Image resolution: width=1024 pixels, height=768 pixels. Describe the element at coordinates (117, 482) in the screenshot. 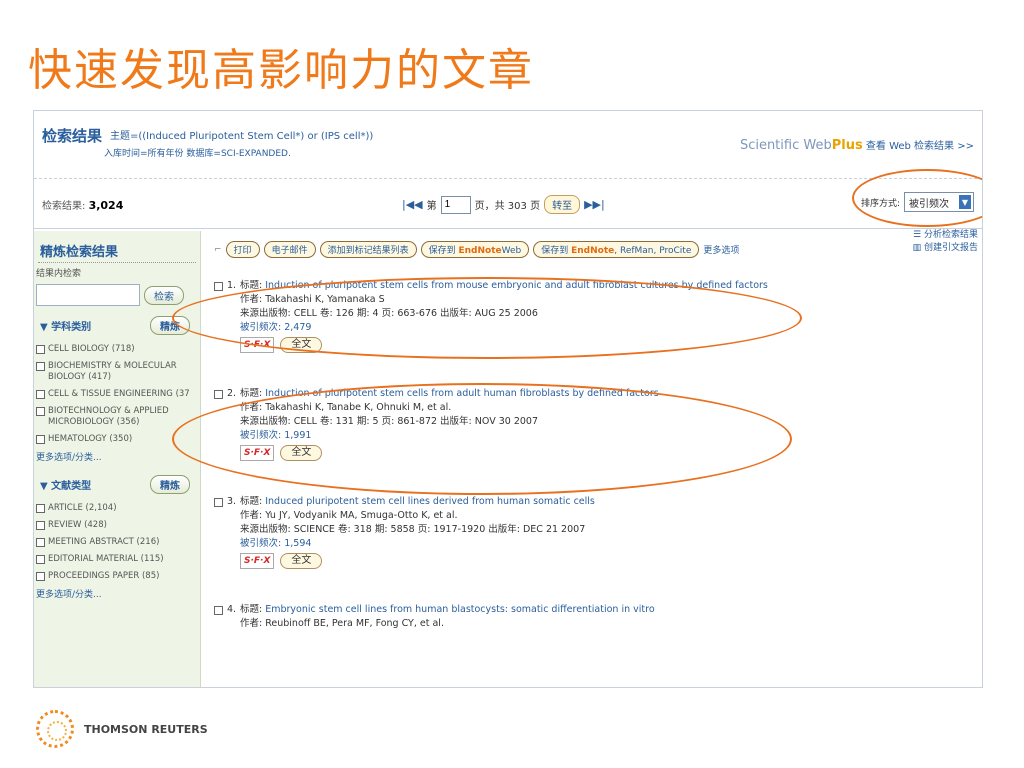

I see `doctype-heading: ▼ 文献类型 精炼` at that location.